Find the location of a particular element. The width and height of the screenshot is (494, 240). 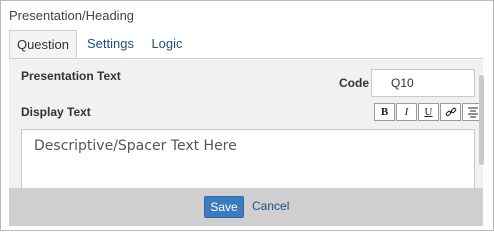

presentation-text-label: Presentation Text is located at coordinates (71, 76).